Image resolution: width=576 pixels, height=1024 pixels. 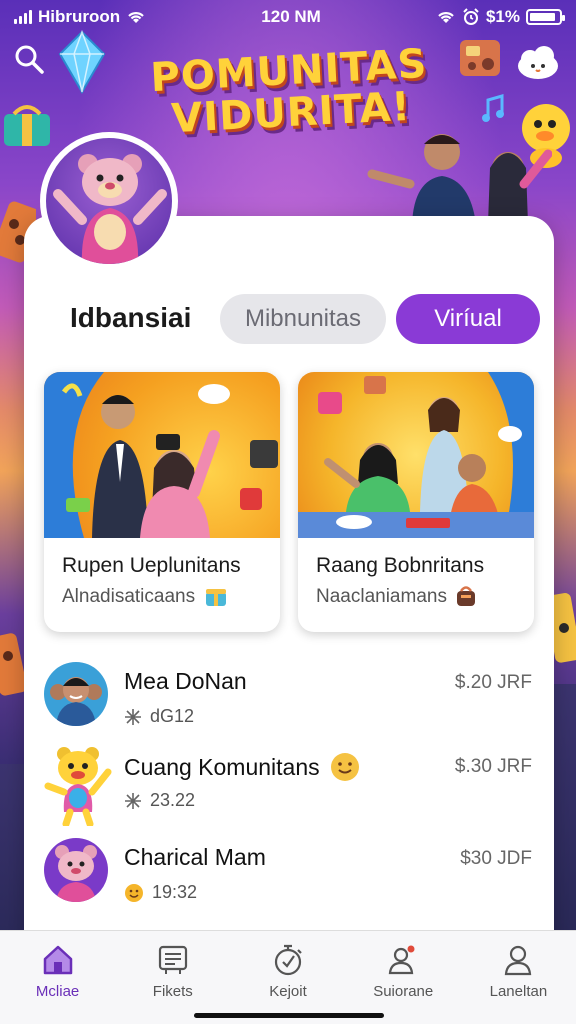 I want to click on list-item-price: $.30 JRF, so click(x=493, y=766).